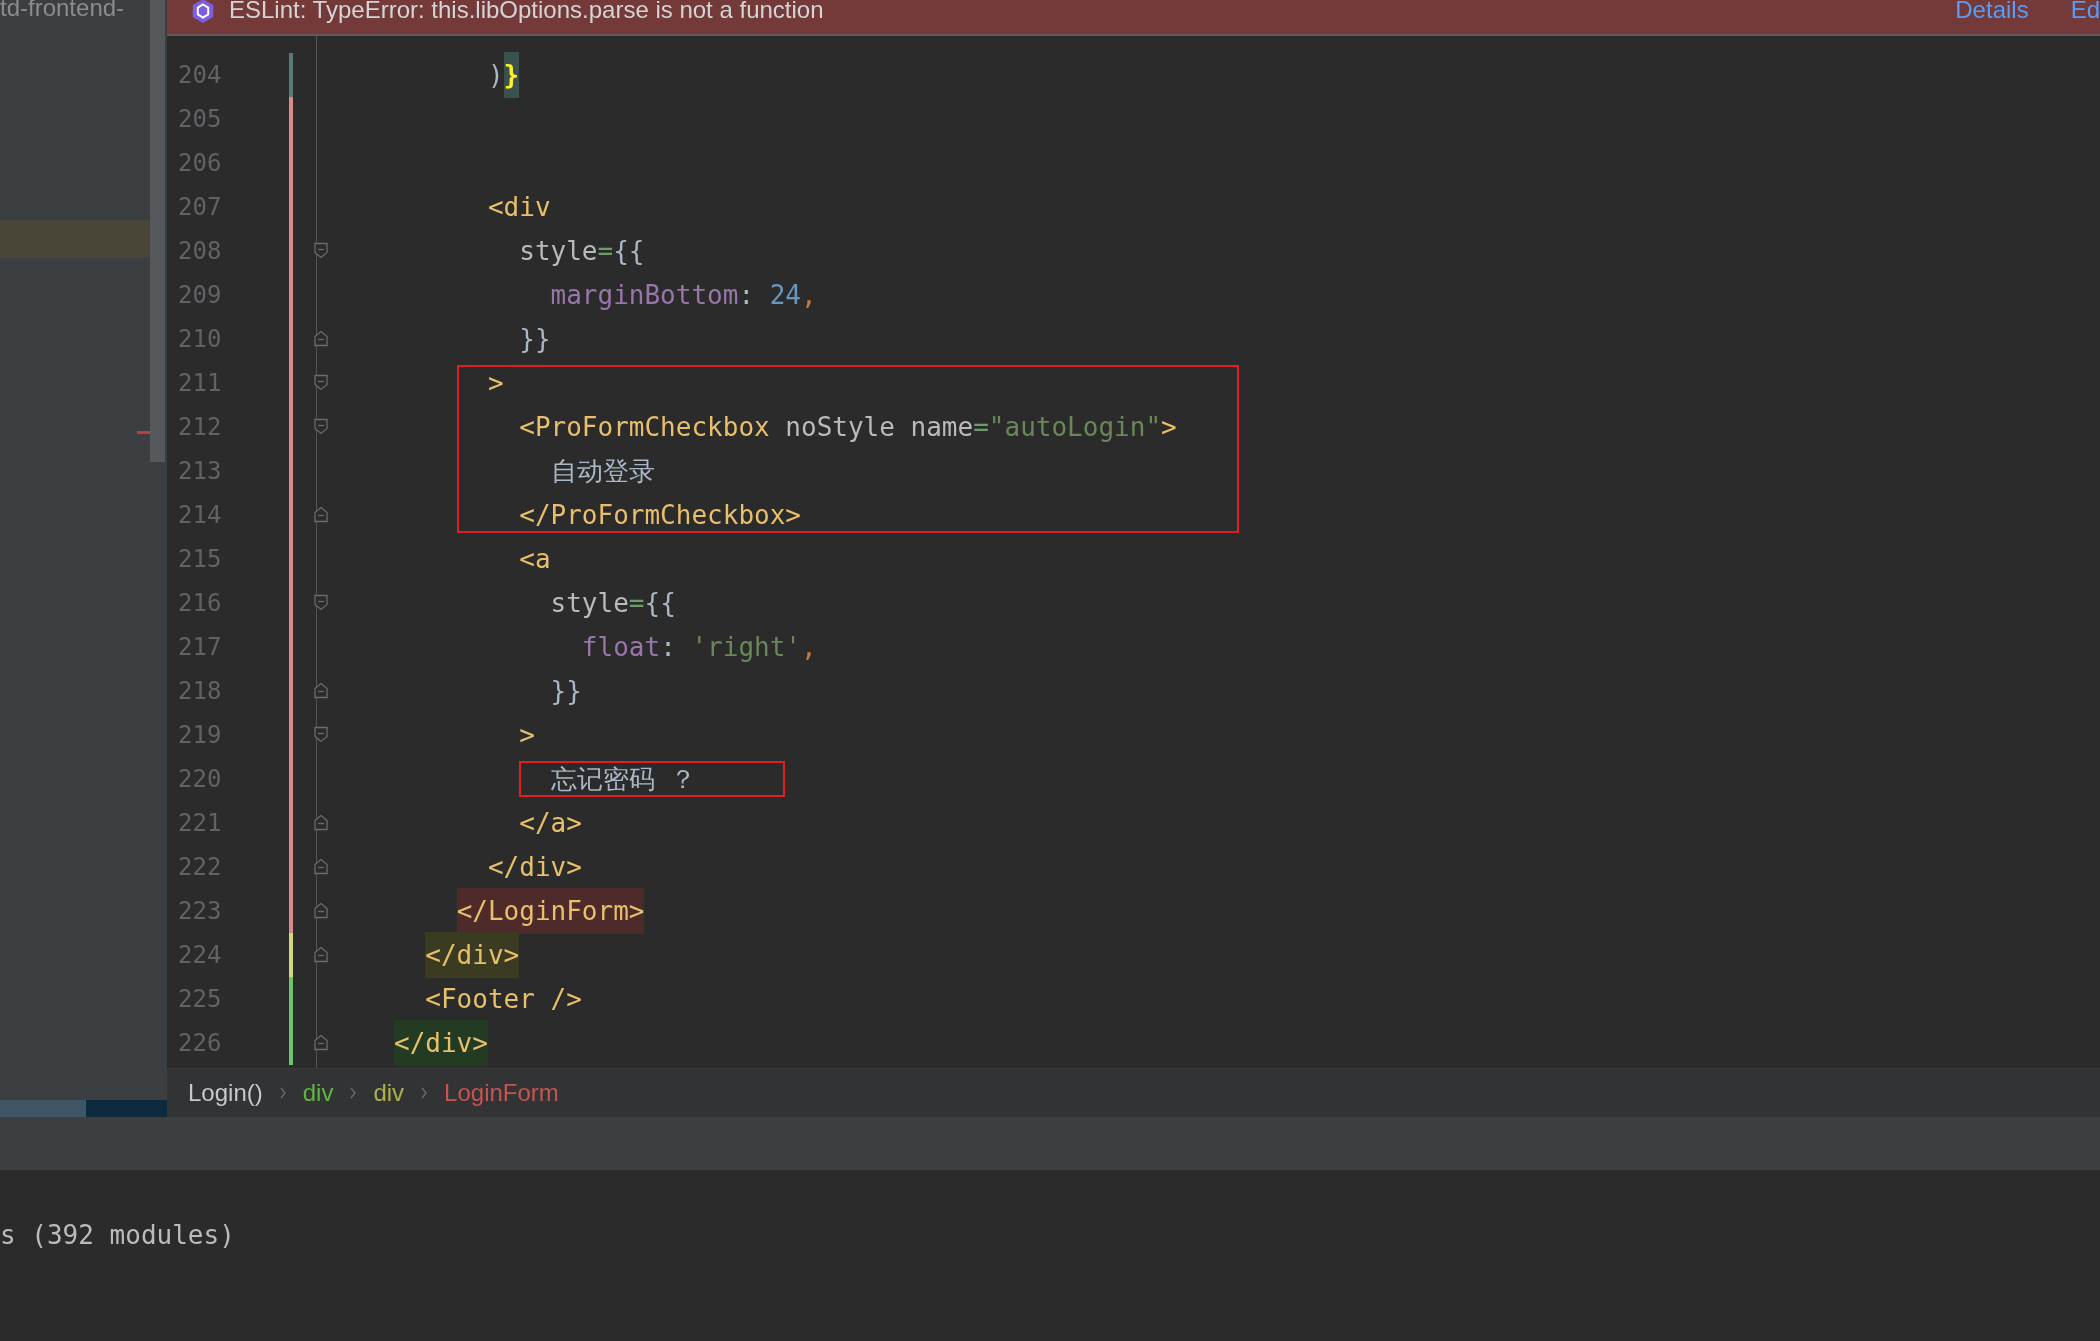 The width and height of the screenshot is (2100, 1341). What do you see at coordinates (200, 823) in the screenshot?
I see `line-number: 221` at bounding box center [200, 823].